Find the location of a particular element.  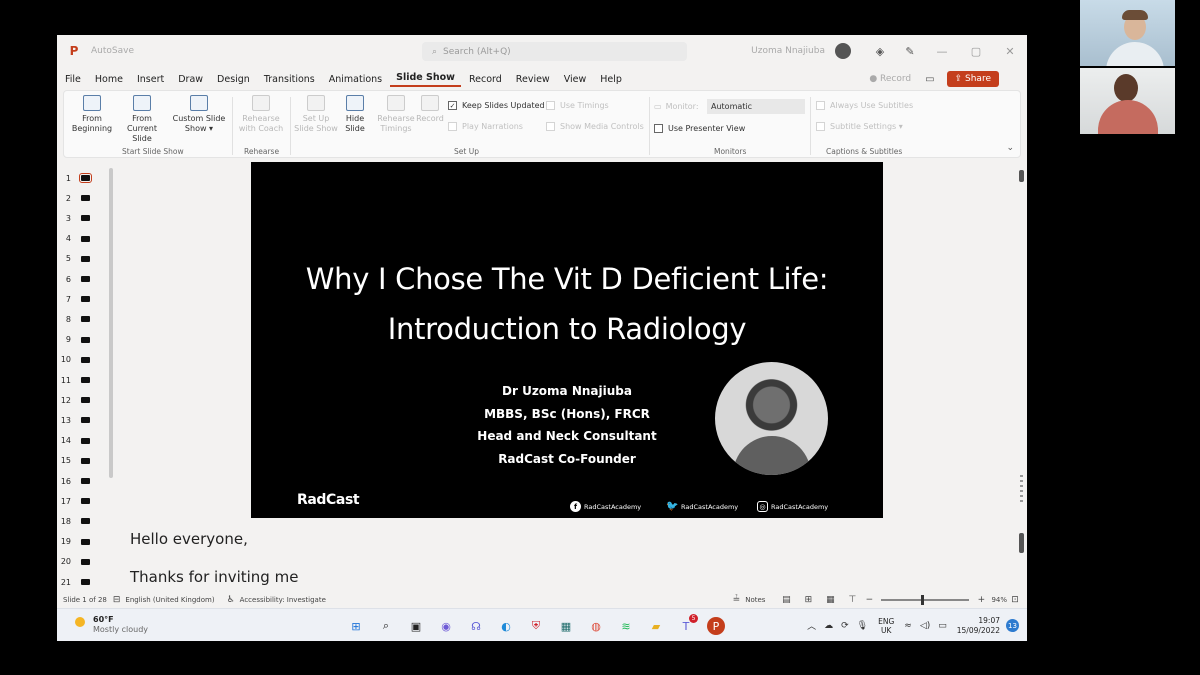

pen-icon: ✎ is located at coordinates (910, 51).